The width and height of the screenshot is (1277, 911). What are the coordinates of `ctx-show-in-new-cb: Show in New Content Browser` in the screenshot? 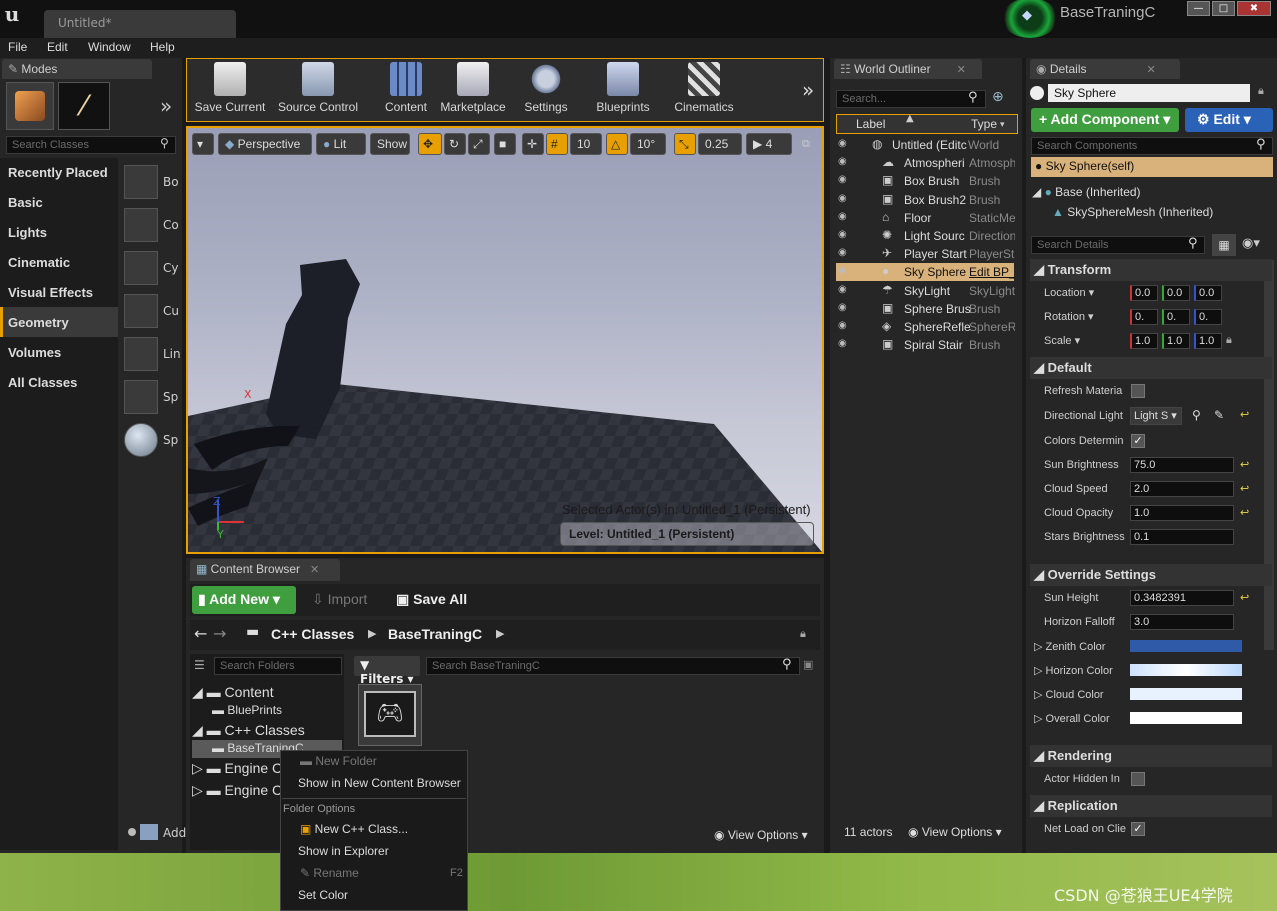 It's located at (379, 783).